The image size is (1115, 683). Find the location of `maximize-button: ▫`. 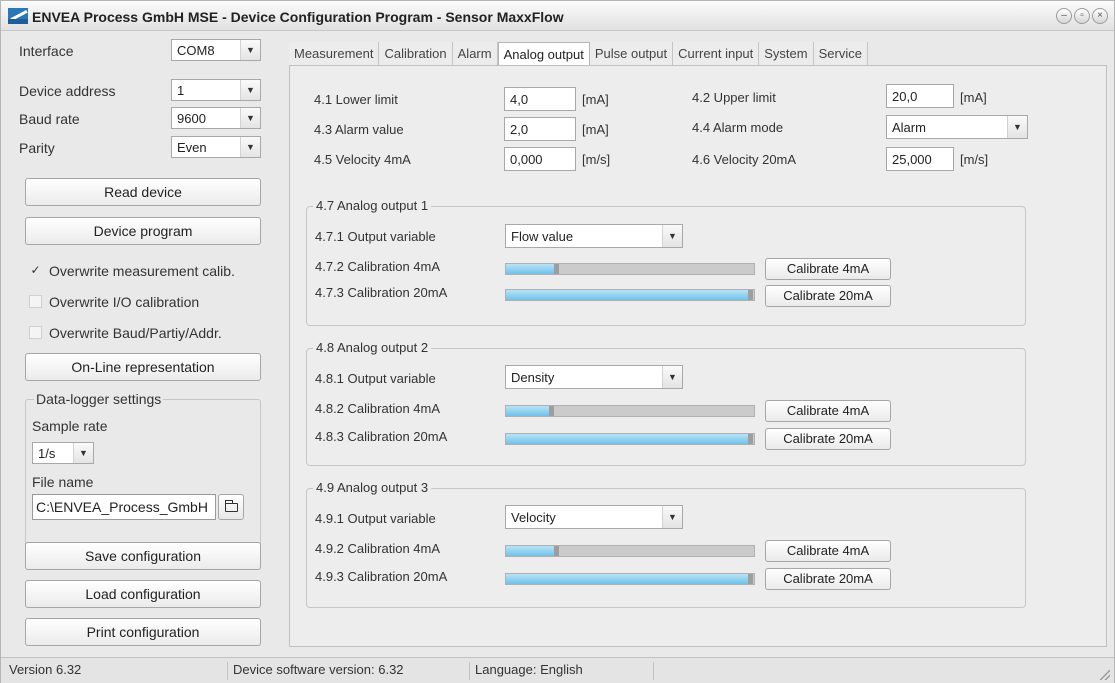

maximize-button: ▫ is located at coordinates (1082, 16).